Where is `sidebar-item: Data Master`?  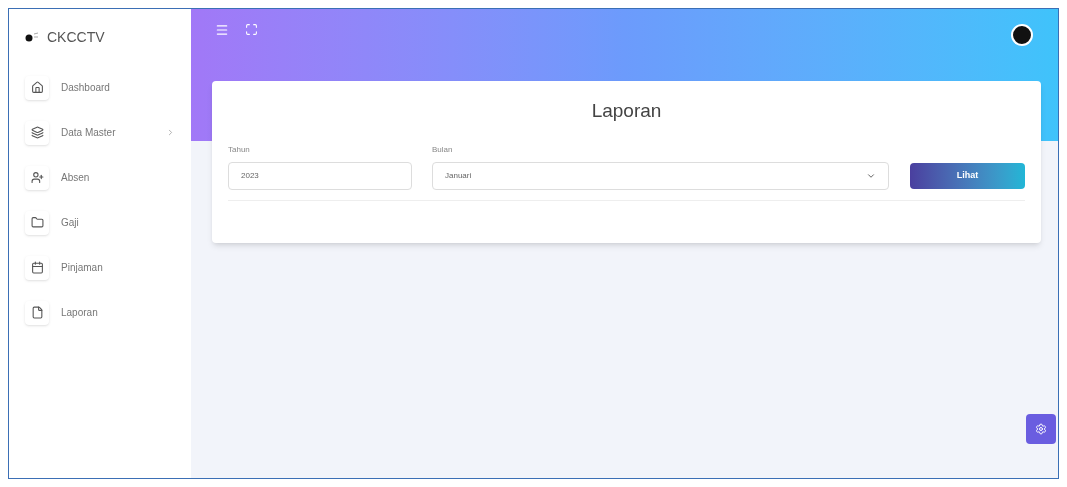
sidebar-item: Data Master is located at coordinates (100, 132).